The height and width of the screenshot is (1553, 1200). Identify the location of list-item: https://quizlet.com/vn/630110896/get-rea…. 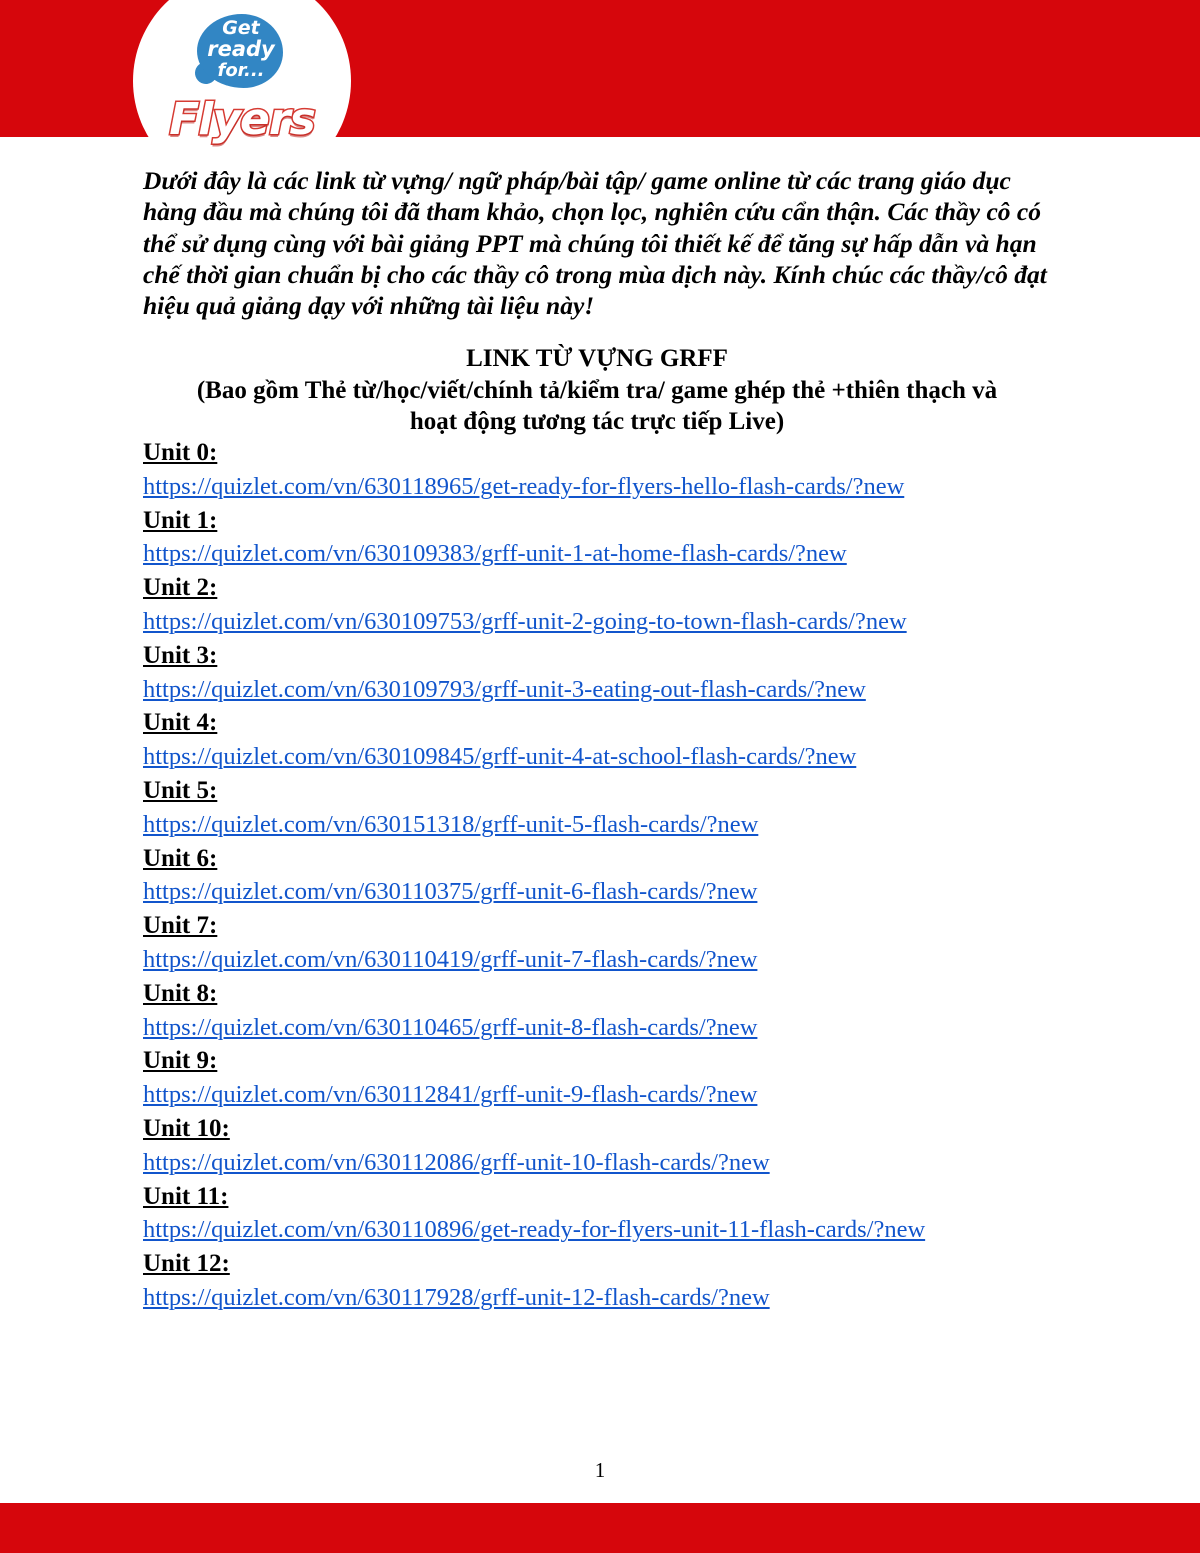
(597, 1232).